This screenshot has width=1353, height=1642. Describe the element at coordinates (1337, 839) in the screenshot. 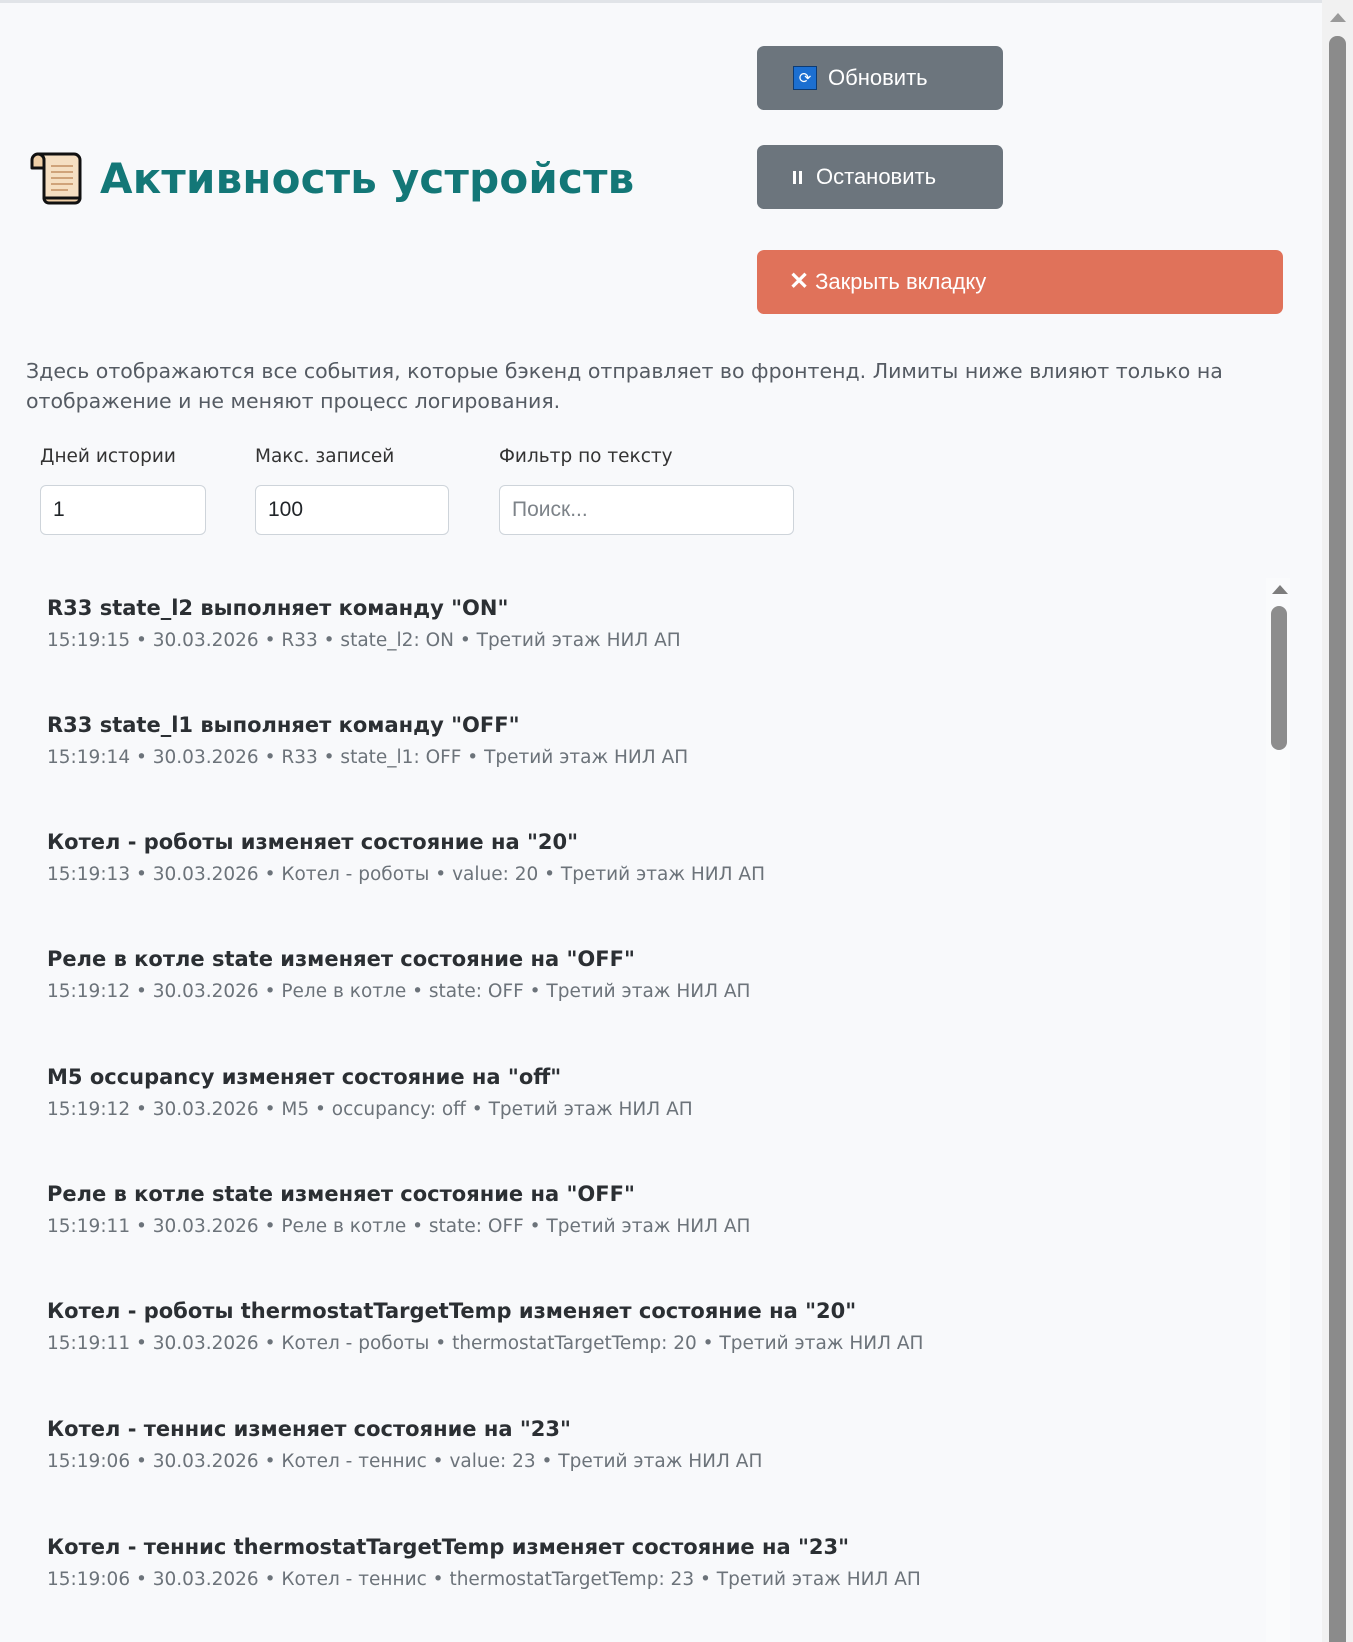

I see `page-scroll-thumb` at that location.